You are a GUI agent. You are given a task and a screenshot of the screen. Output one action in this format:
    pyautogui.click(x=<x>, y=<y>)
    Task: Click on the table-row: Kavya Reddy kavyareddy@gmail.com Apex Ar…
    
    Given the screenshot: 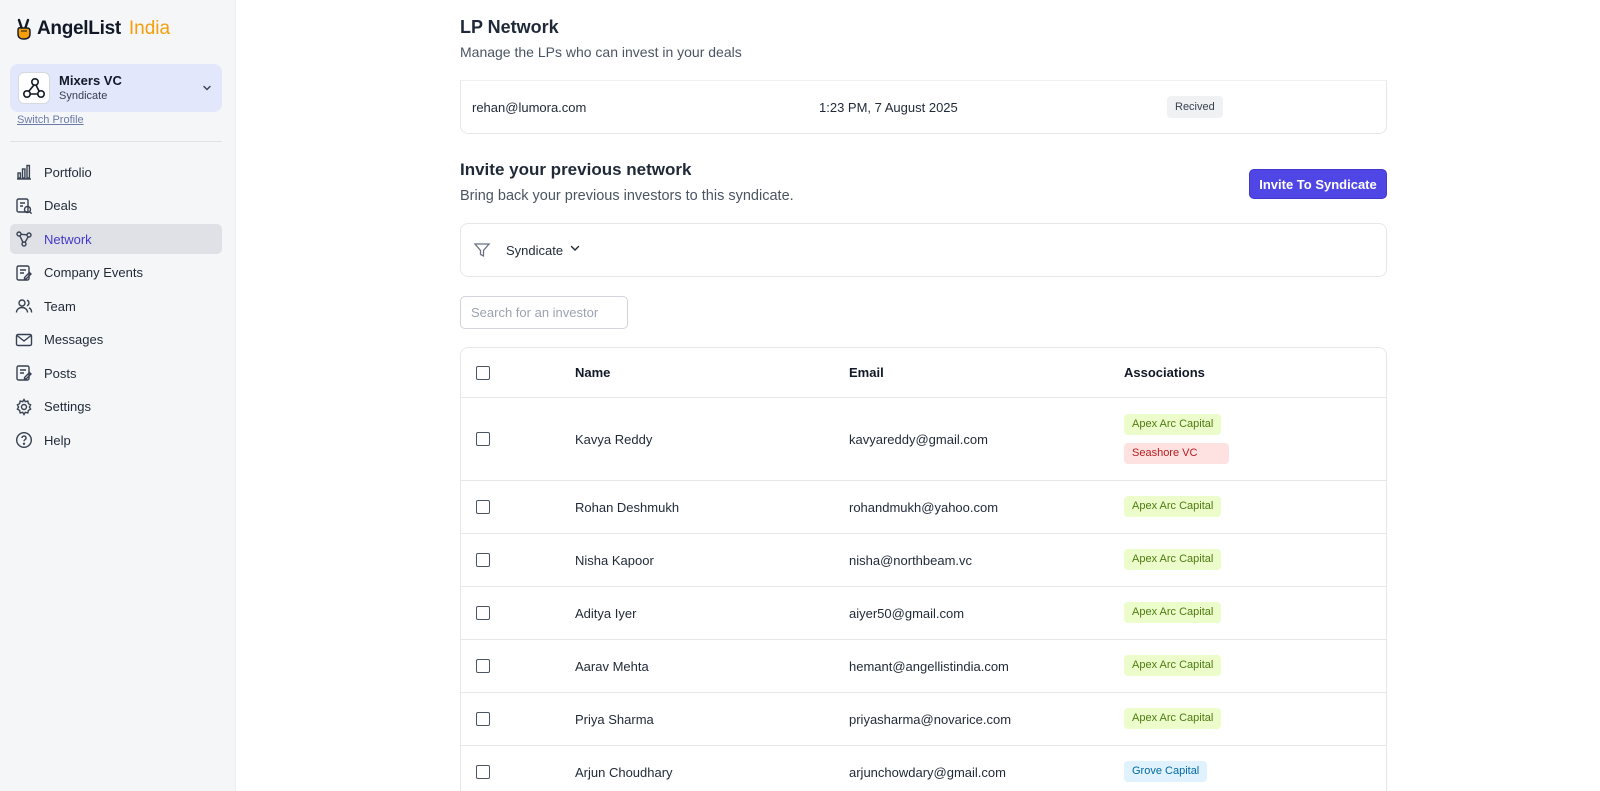 What is the action you would take?
    pyautogui.click(x=923, y=439)
    